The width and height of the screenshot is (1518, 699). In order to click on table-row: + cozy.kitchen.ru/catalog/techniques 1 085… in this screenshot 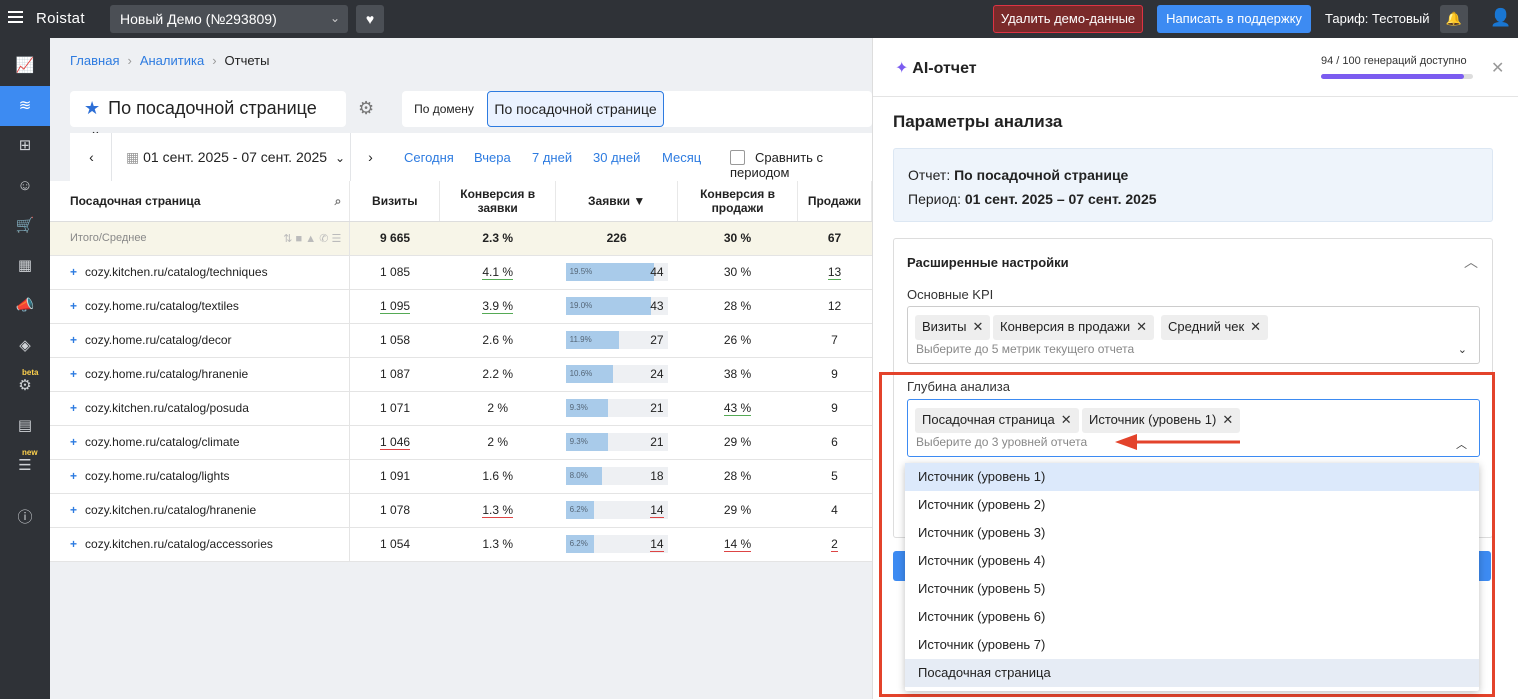, I will do `click(461, 272)`.